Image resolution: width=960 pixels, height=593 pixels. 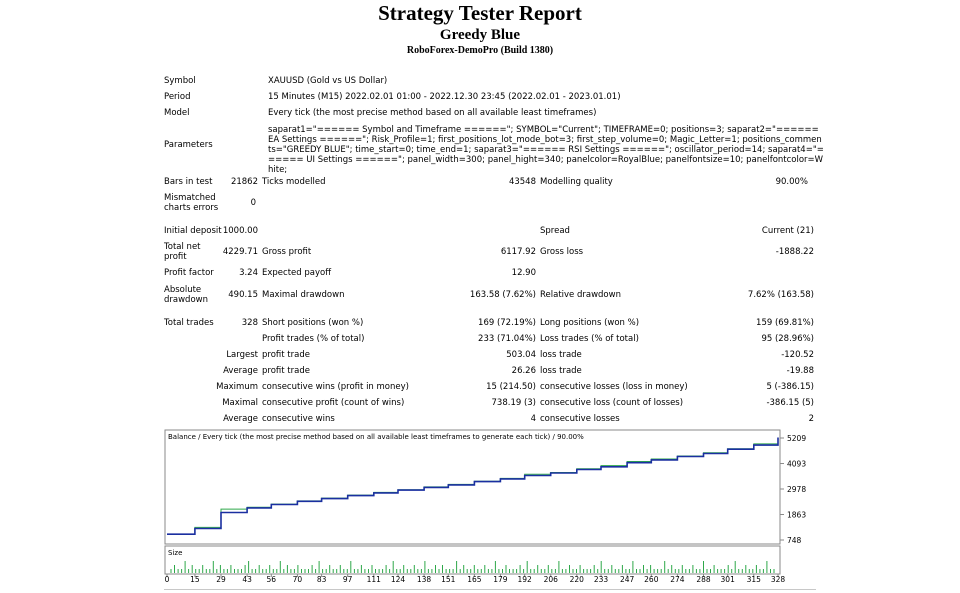 I want to click on xtick-label: 192, so click(x=524, y=579).